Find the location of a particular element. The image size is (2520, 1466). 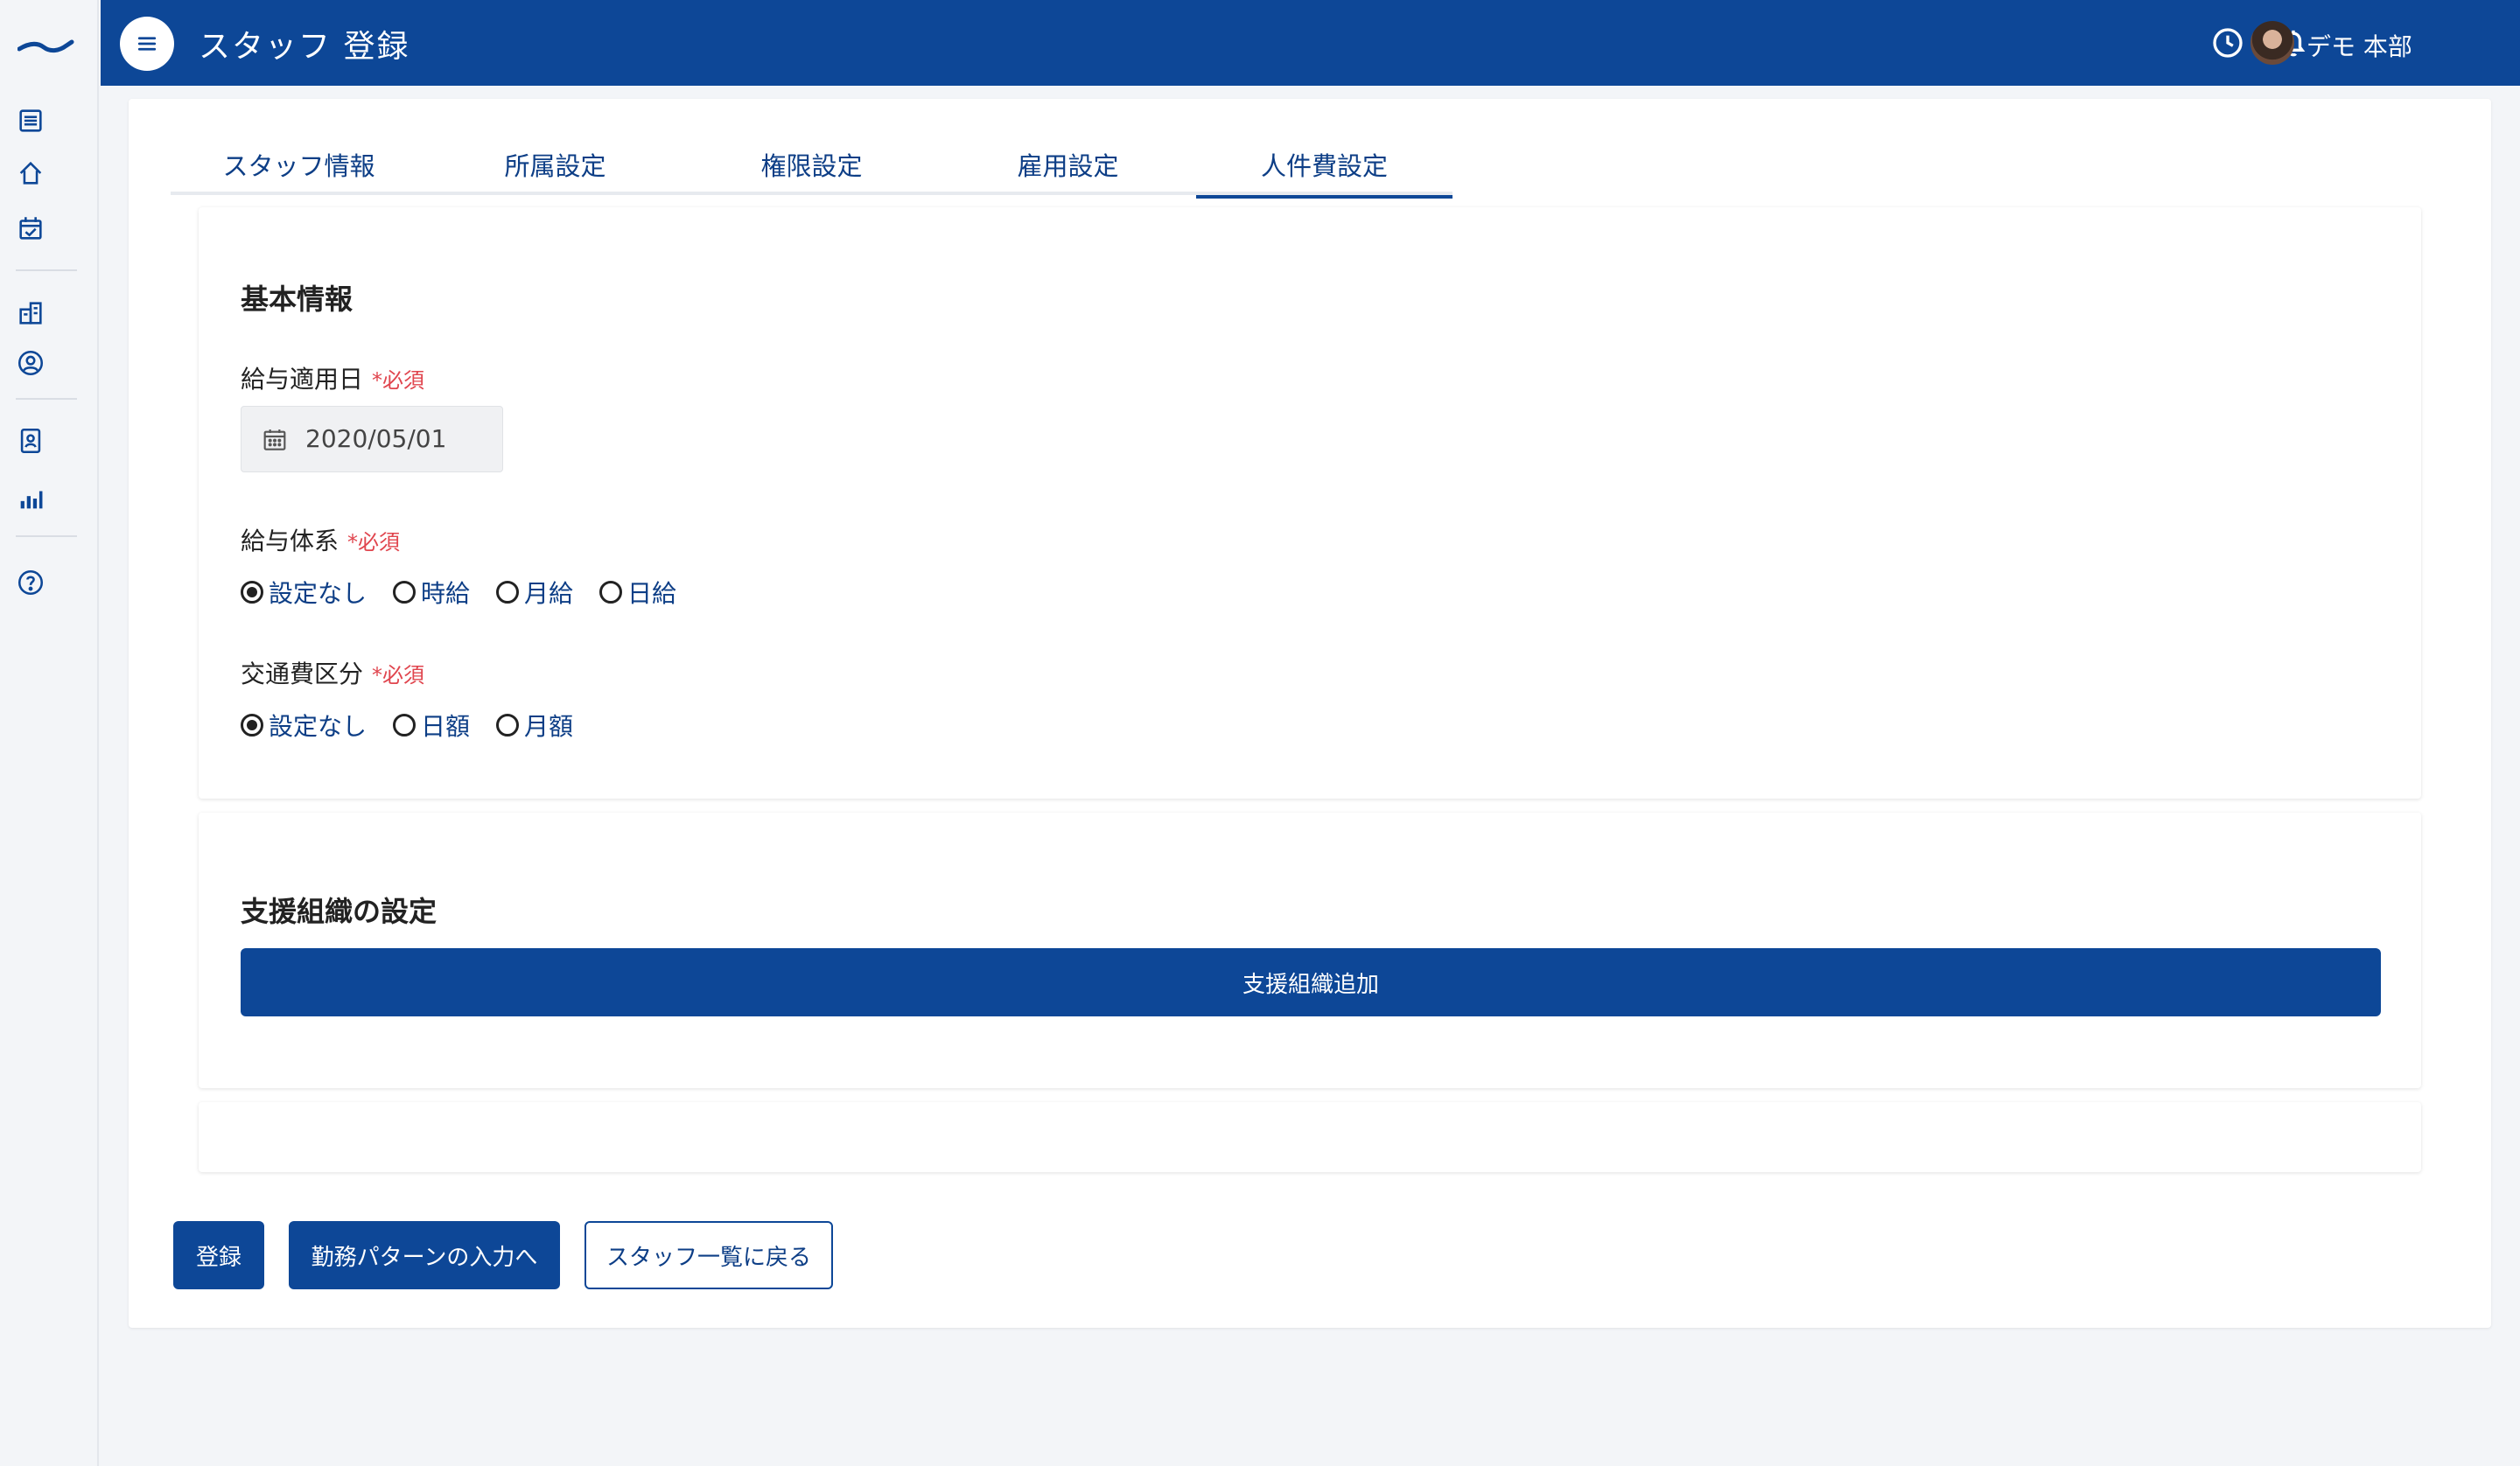

home-icon is located at coordinates (30, 173).